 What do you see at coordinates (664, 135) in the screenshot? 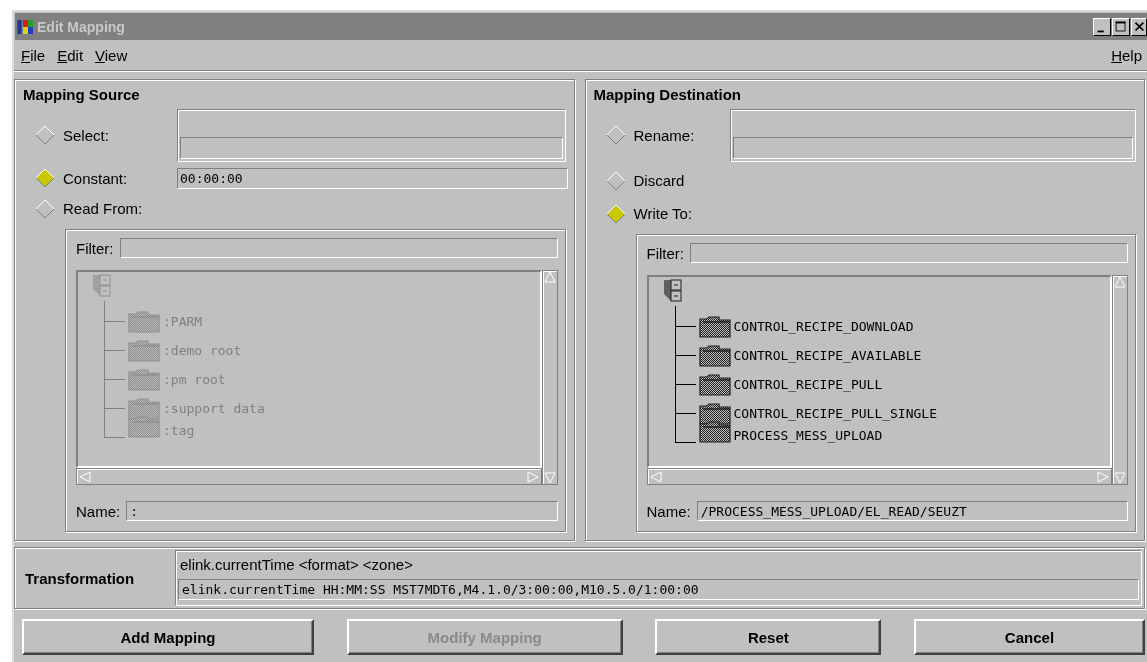
I see `radio-label: Rename:` at bounding box center [664, 135].